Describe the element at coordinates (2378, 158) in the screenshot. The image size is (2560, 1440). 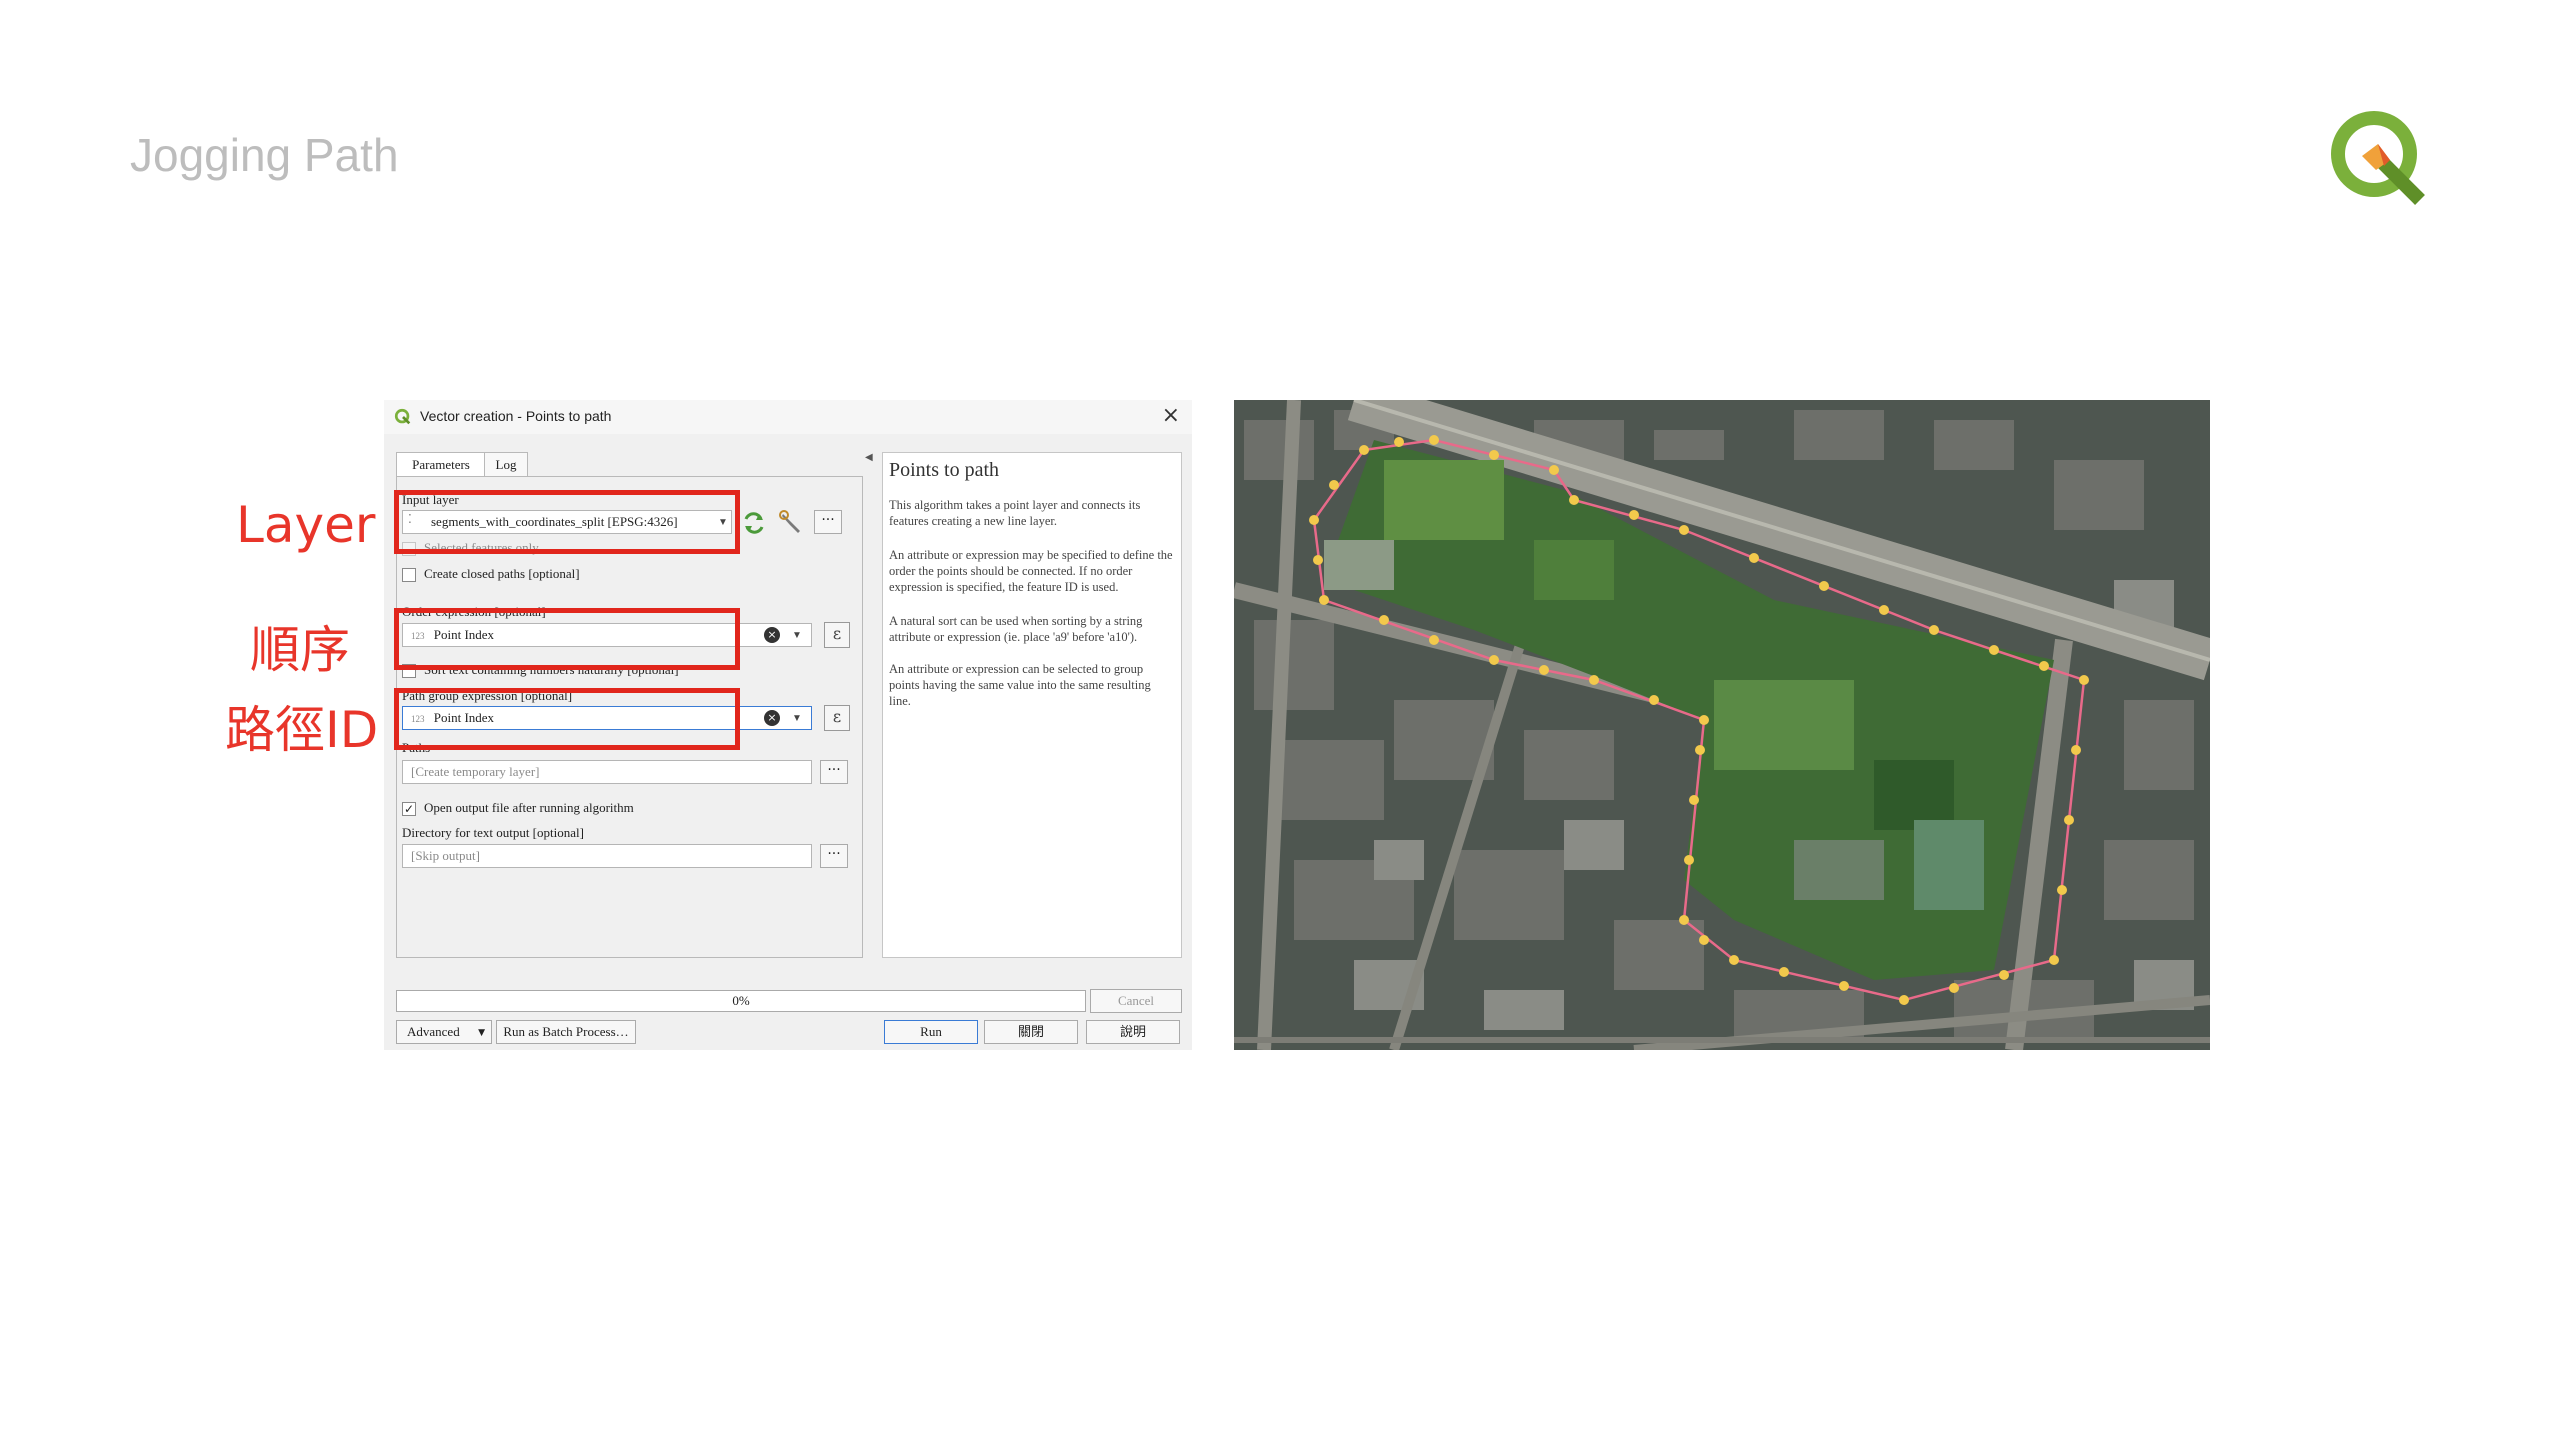
I see `qgis-logo` at that location.